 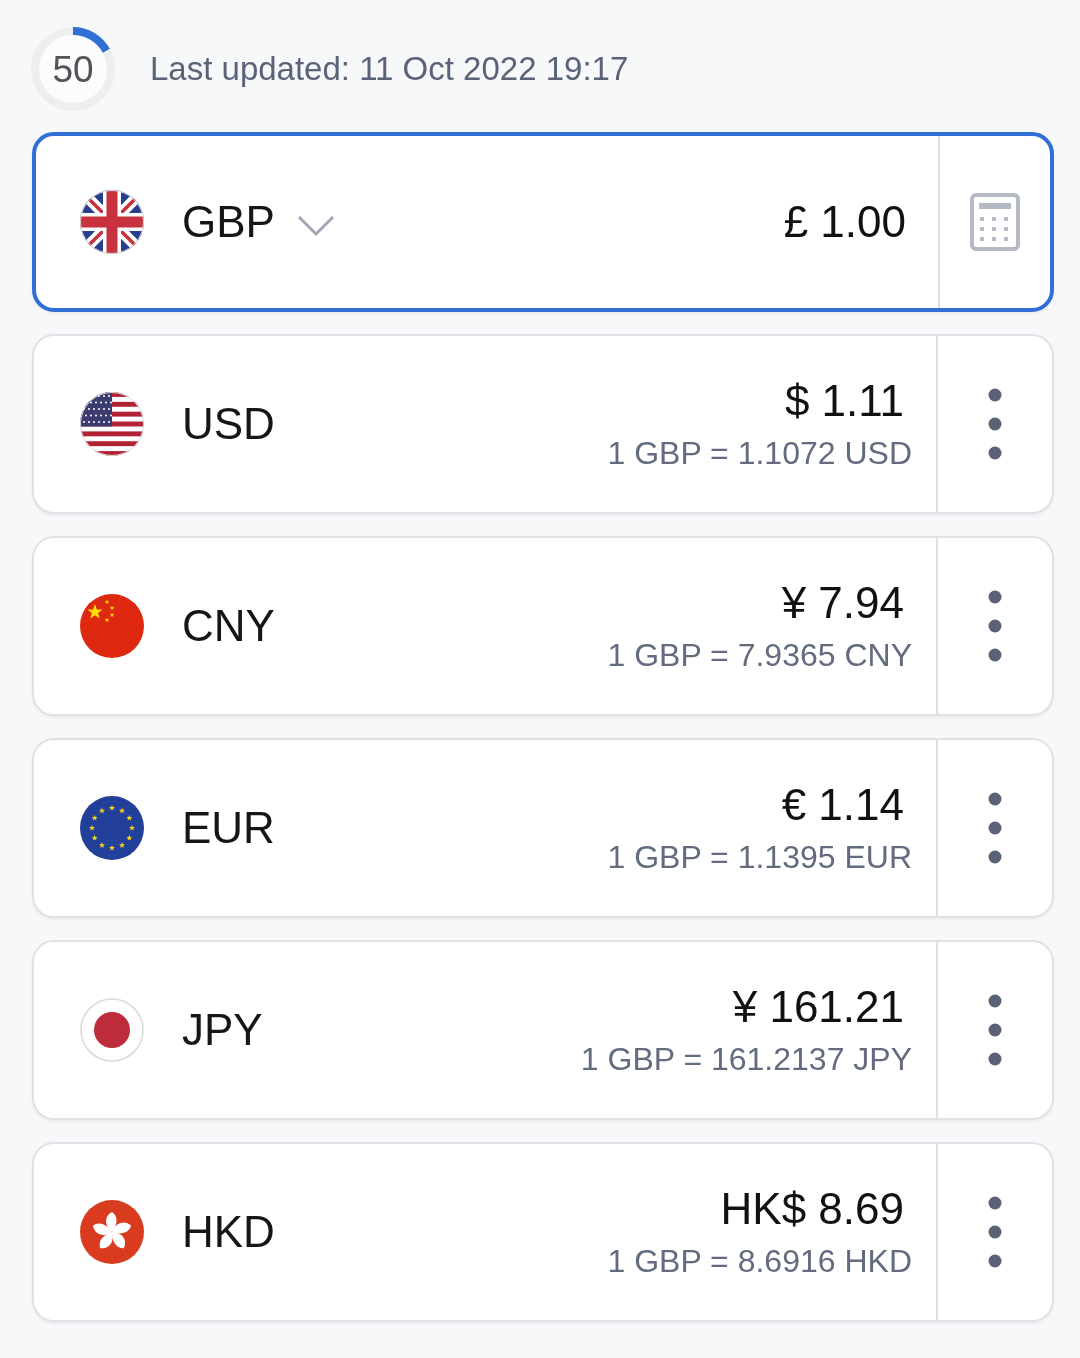 I want to click on currency-code: CNY, so click(x=228, y=626).